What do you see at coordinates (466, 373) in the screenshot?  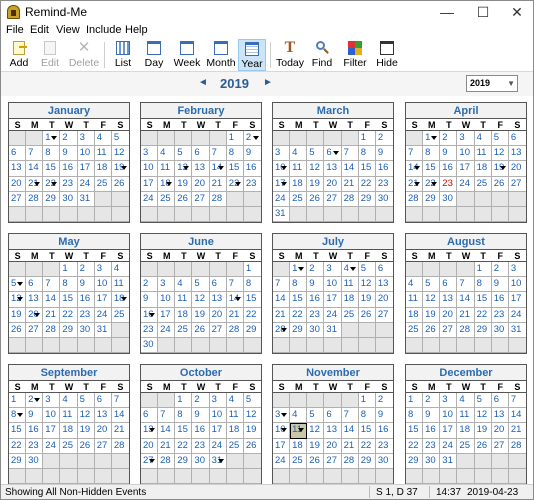 I see `month-title: December` at bounding box center [466, 373].